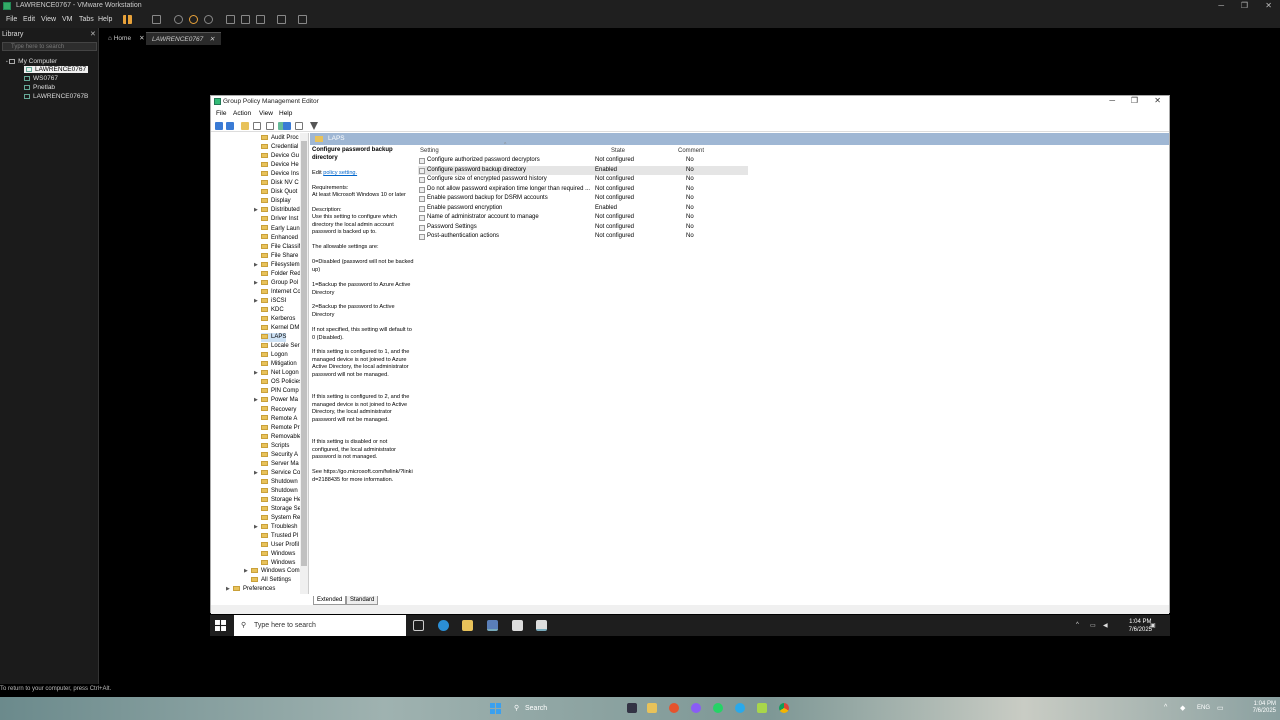 The image size is (1280, 720). Describe the element at coordinates (287, 126) in the screenshot. I see `help-icon` at that location.